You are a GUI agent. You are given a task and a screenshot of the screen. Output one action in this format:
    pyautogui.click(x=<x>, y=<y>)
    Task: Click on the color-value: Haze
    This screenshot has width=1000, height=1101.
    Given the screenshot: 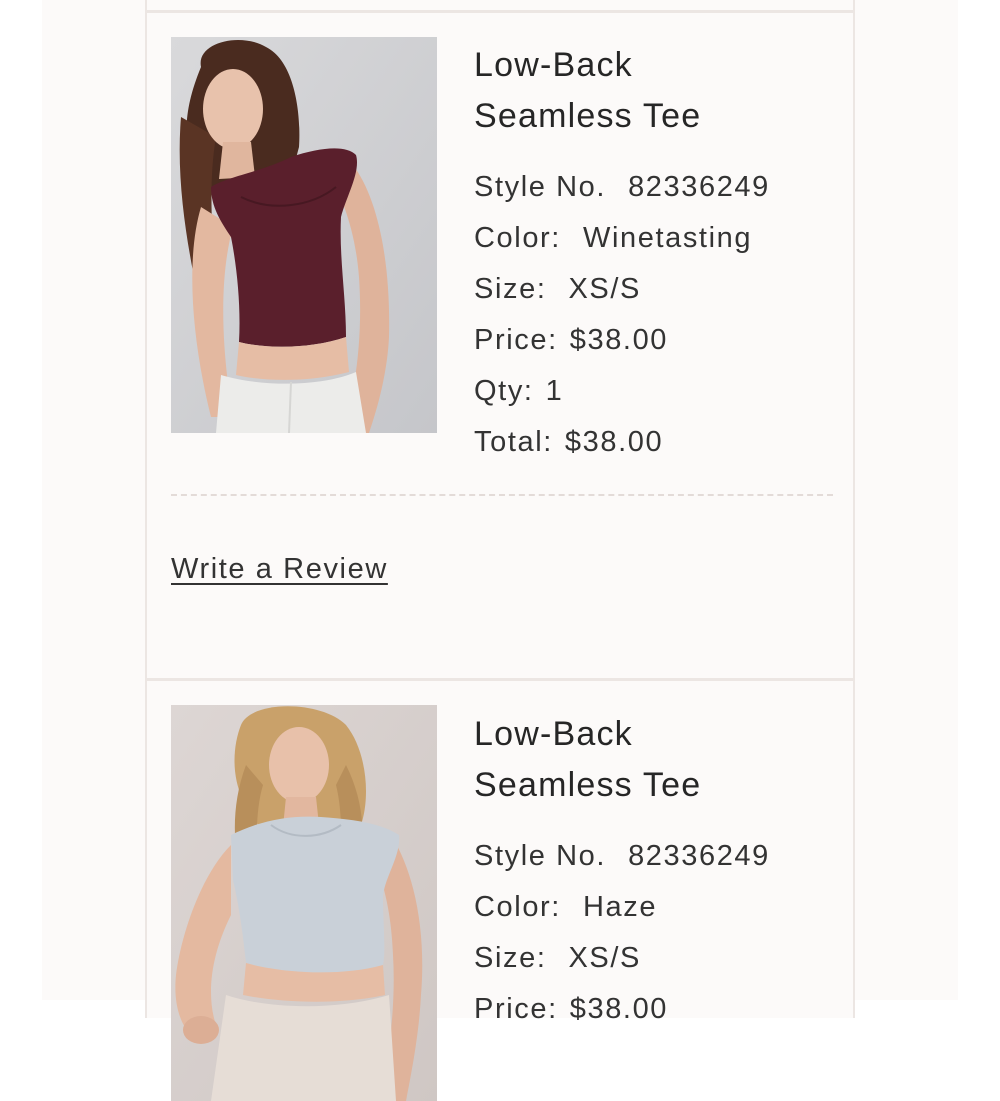 What is the action you would take?
    pyautogui.click(x=620, y=907)
    